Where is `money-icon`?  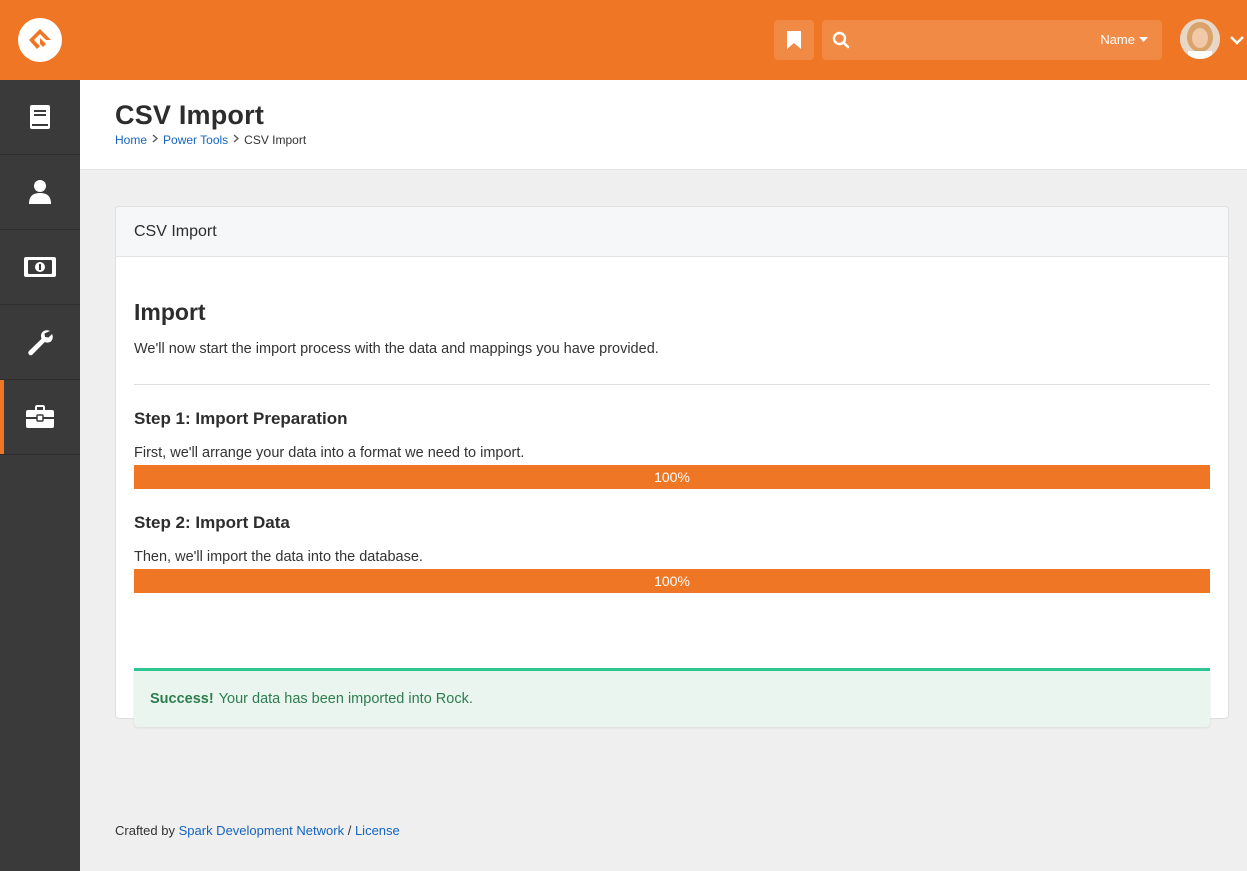 money-icon is located at coordinates (40, 267).